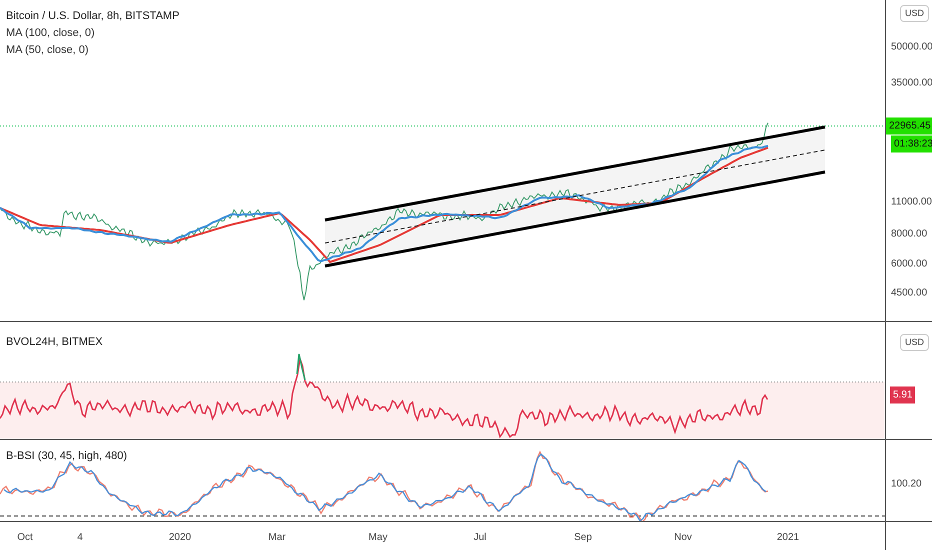 The width and height of the screenshot is (932, 550). I want to click on chart-title: Bitcoin / U.S. Dollar, 8h, BITSTAMP, so click(93, 16).